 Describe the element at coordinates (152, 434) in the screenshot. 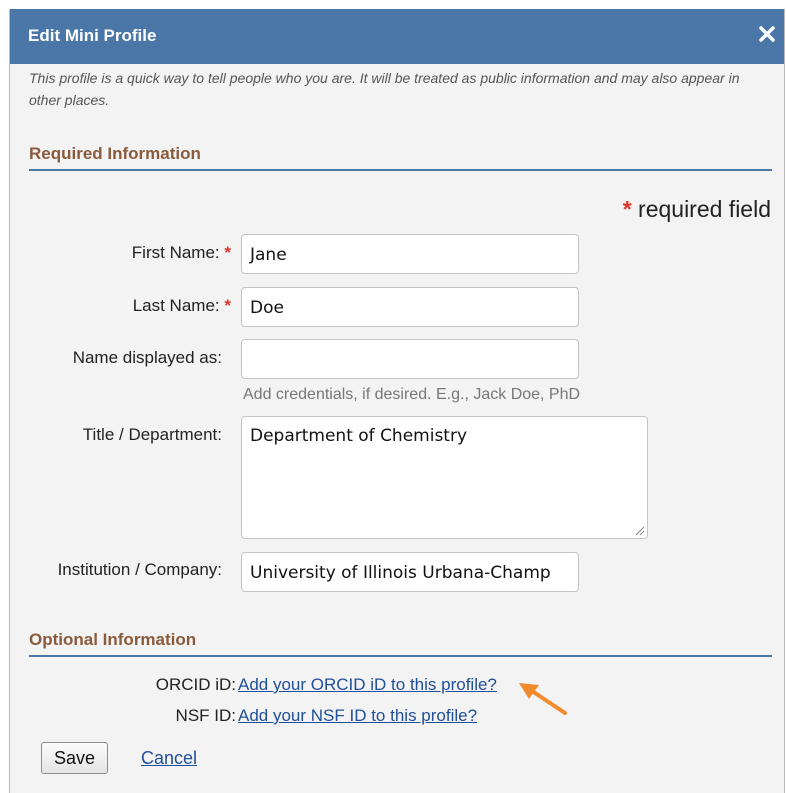

I see `title-department-label: Title / Department:` at that location.